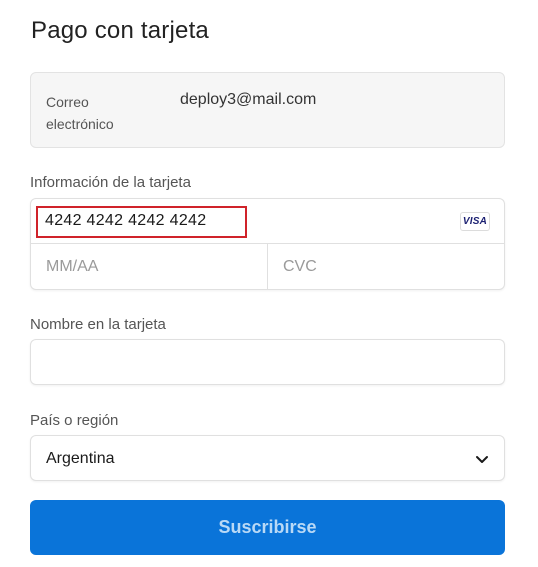 The height and width of the screenshot is (567, 538). Describe the element at coordinates (110, 182) in the screenshot. I see `card-info-label: Información de la tarjeta` at that location.